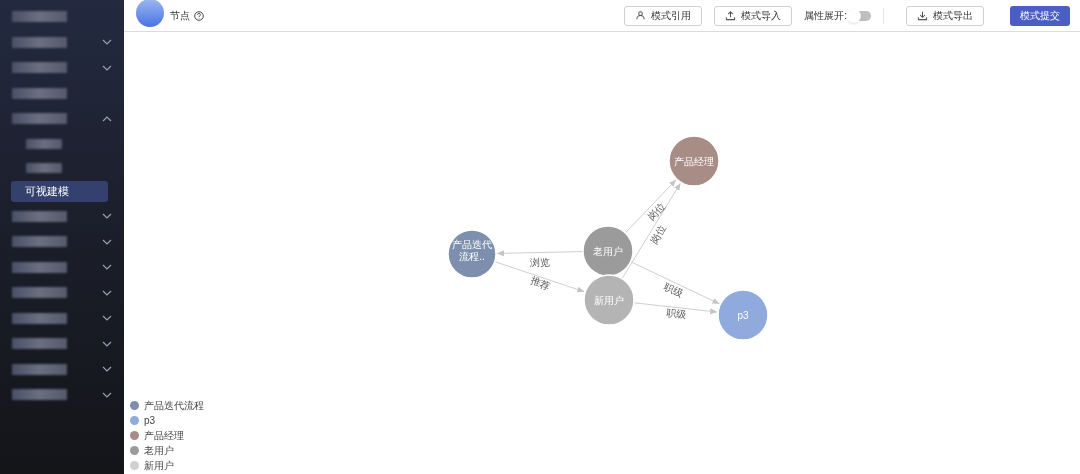 This screenshot has width=1080, height=474. I want to click on help-icon, so click(199, 15).